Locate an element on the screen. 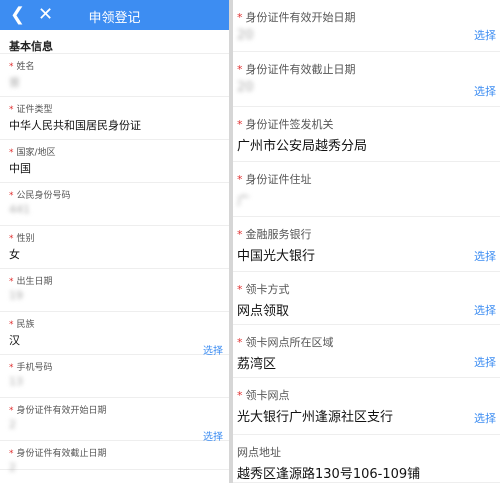 This screenshot has width=500, height=483. field-label: * 证件类型 is located at coordinates (31, 108).